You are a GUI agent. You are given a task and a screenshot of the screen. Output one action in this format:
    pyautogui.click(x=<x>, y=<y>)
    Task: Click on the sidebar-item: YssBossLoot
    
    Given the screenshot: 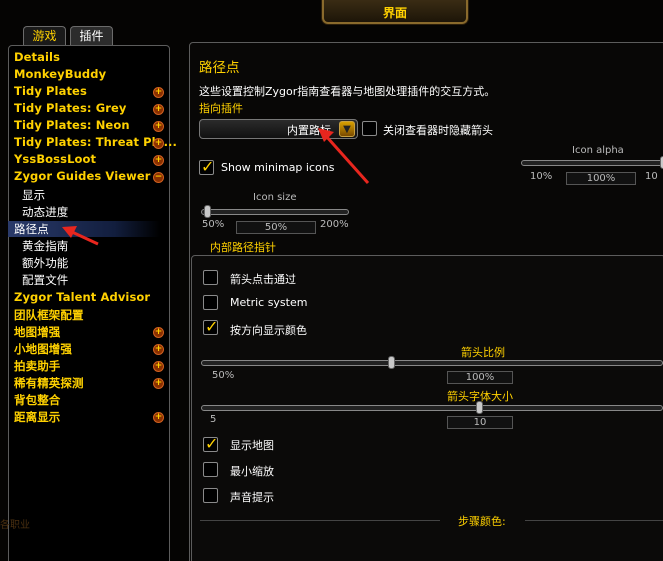 What is the action you would take?
    pyautogui.click(x=94, y=160)
    